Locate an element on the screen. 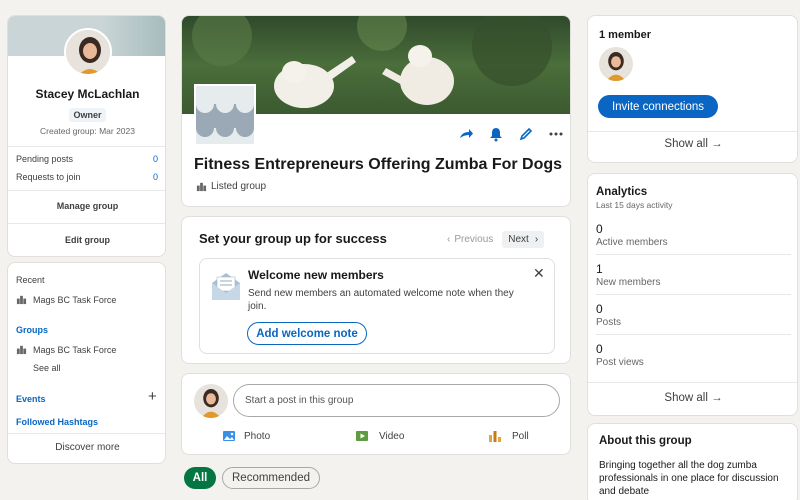  profile-name: Stacey McLachlan is located at coordinates (86, 94).